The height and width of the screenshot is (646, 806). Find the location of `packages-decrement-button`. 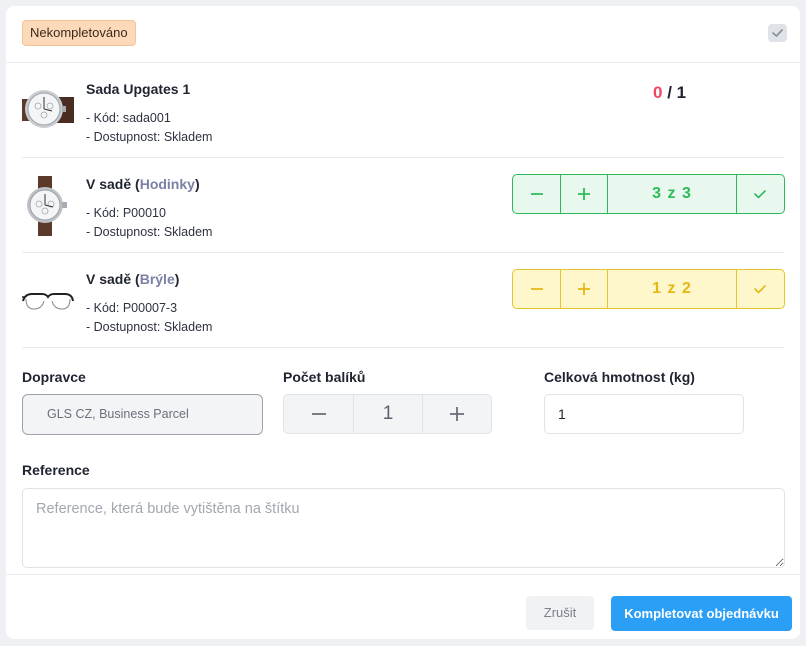

packages-decrement-button is located at coordinates (318, 414).